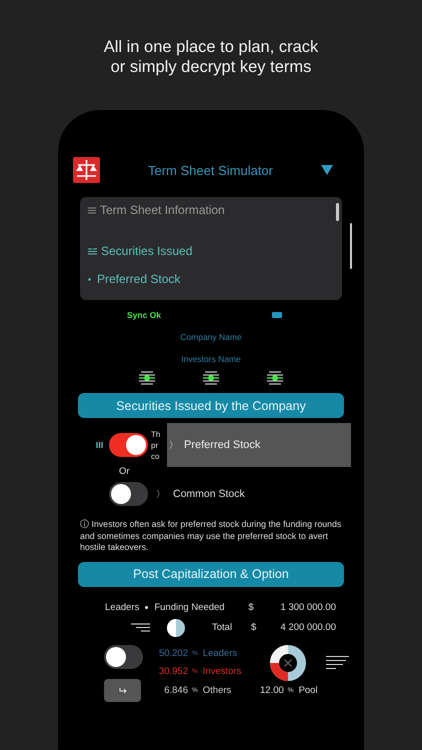 This screenshot has height=750, width=422. What do you see at coordinates (220, 653) in the screenshot?
I see `share-label: Leaders` at bounding box center [220, 653].